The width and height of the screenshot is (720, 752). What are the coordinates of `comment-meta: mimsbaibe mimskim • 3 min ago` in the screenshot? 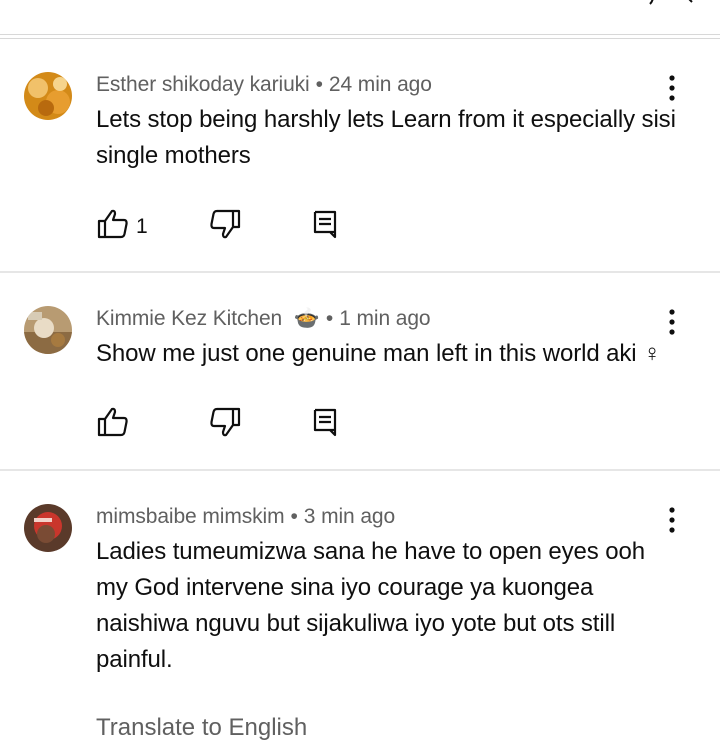 It's located at (245, 517).